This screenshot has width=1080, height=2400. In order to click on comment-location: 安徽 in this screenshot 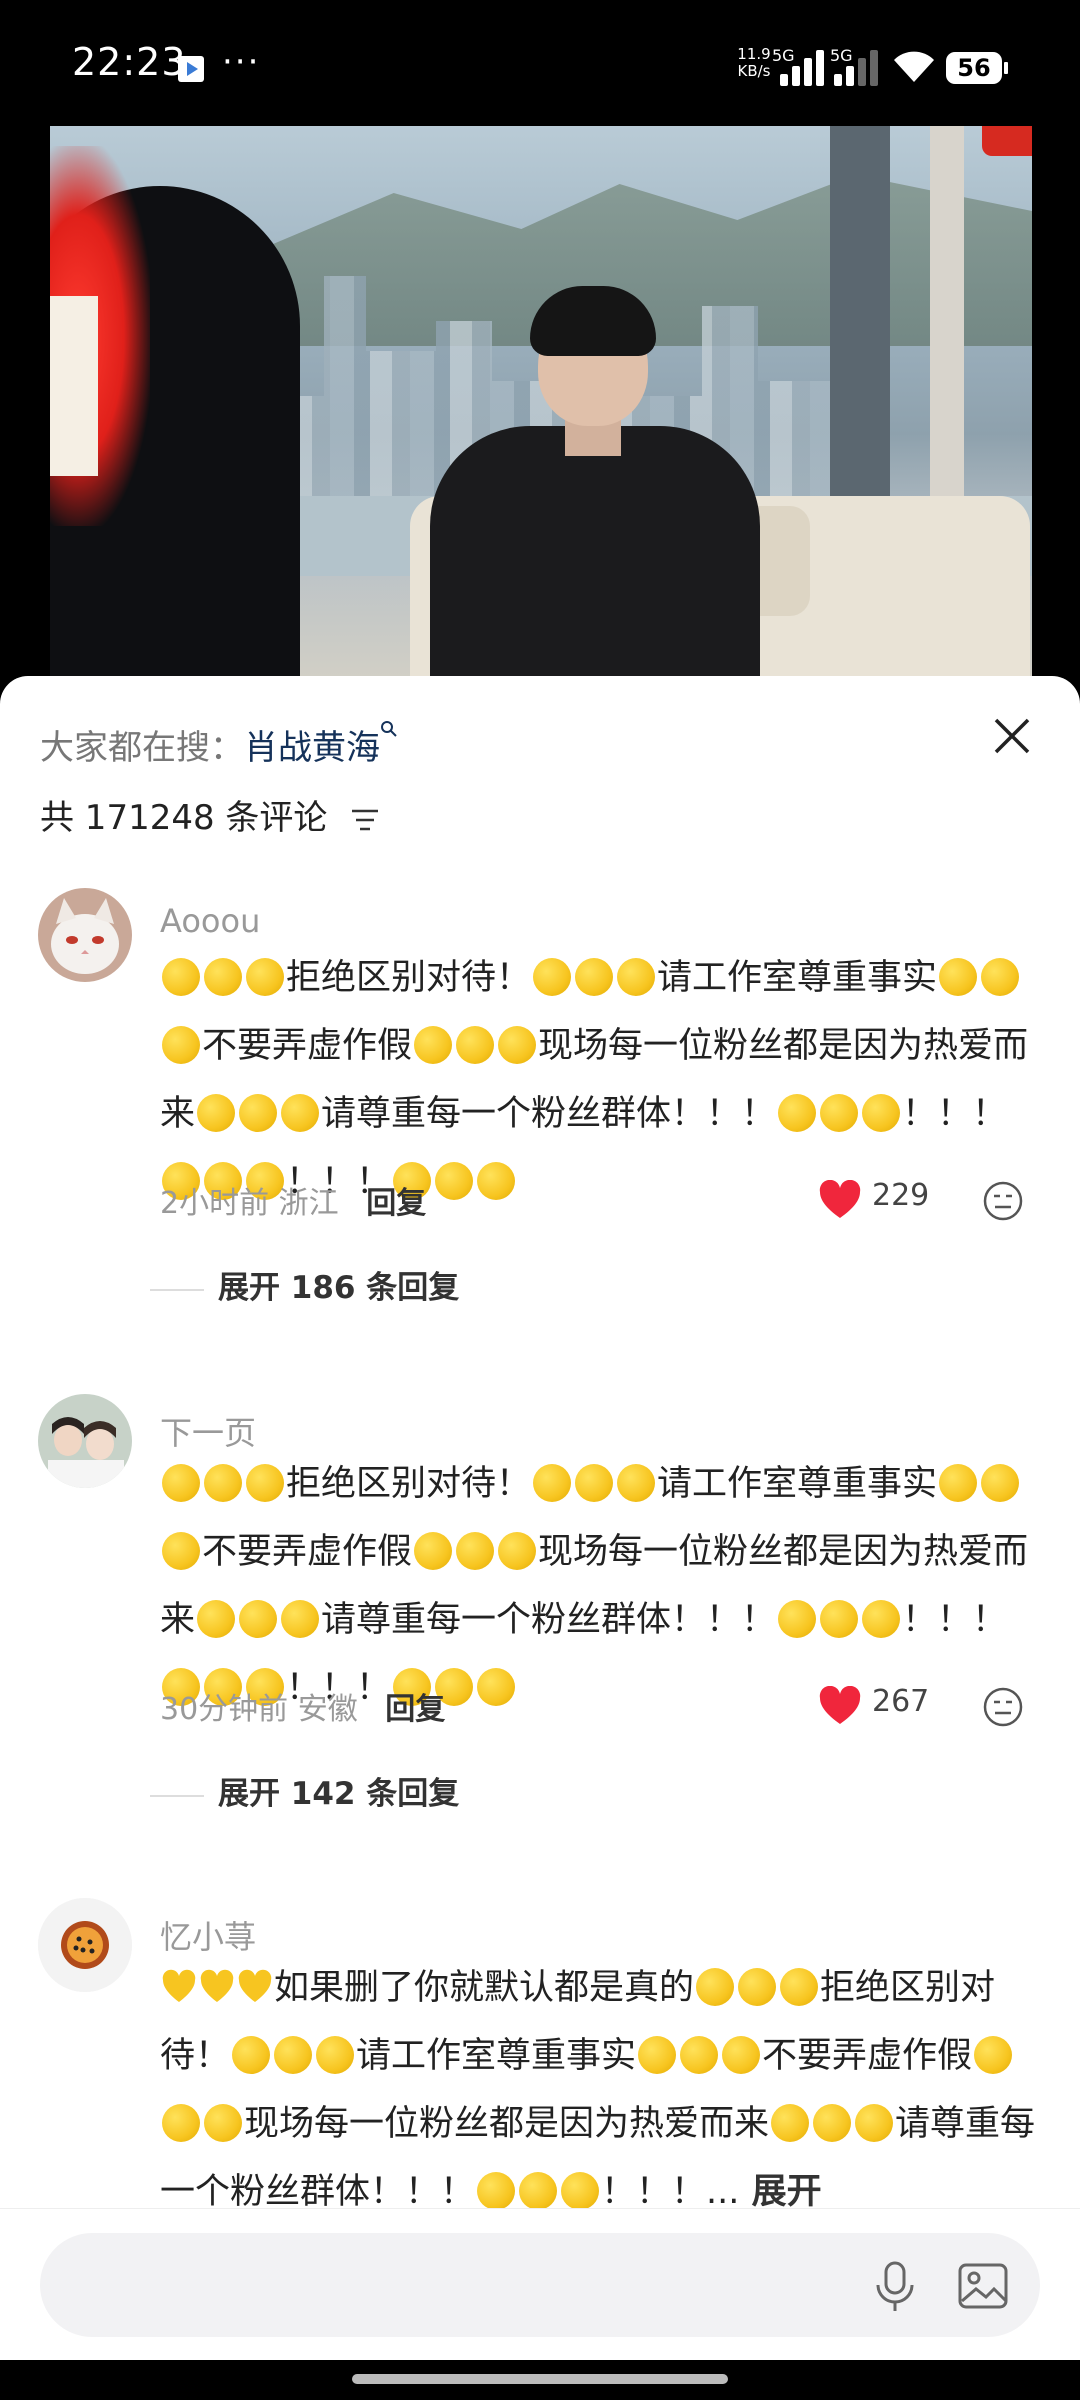, I will do `click(327, 1709)`.